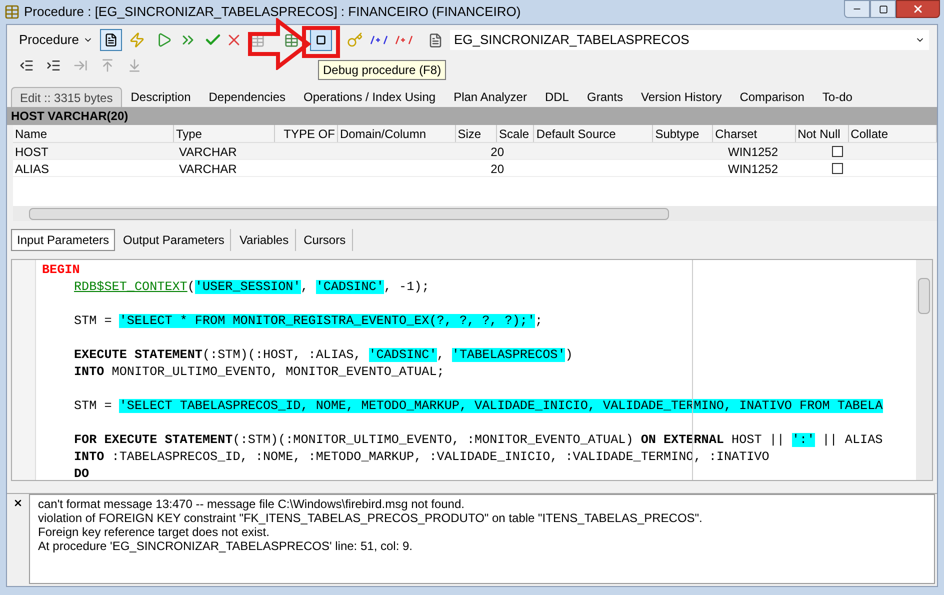  What do you see at coordinates (225, 133) in the screenshot?
I see `column-header: Type` at bounding box center [225, 133].